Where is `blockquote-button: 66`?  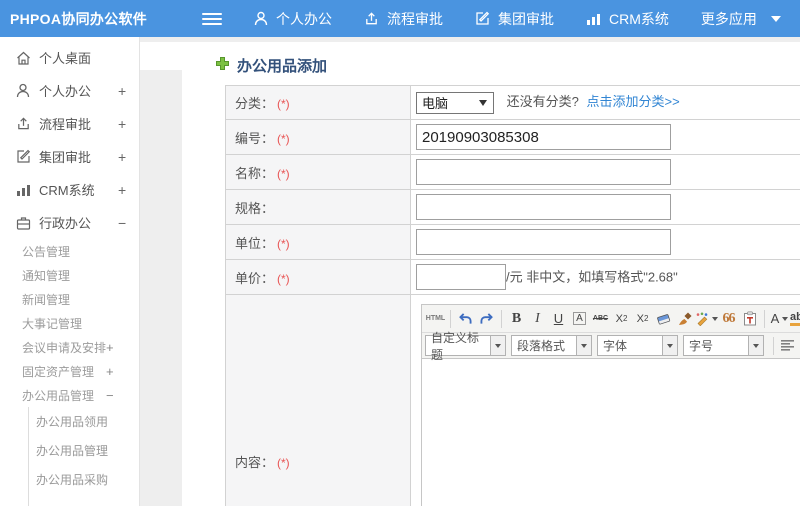
blockquote-button: 66 is located at coordinates (728, 319).